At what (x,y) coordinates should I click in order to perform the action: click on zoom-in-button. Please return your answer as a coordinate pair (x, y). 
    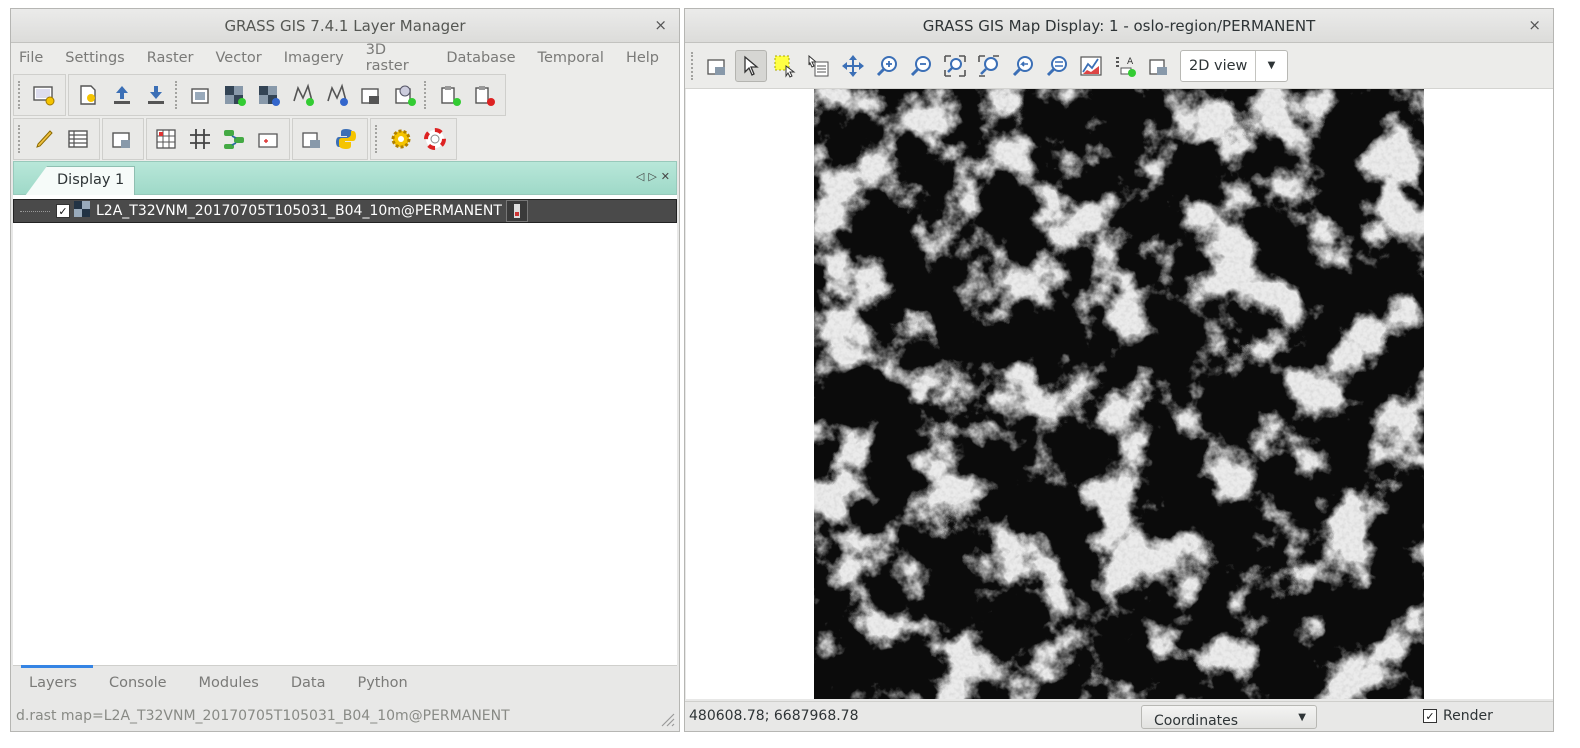
    Looking at the image, I should click on (887, 66).